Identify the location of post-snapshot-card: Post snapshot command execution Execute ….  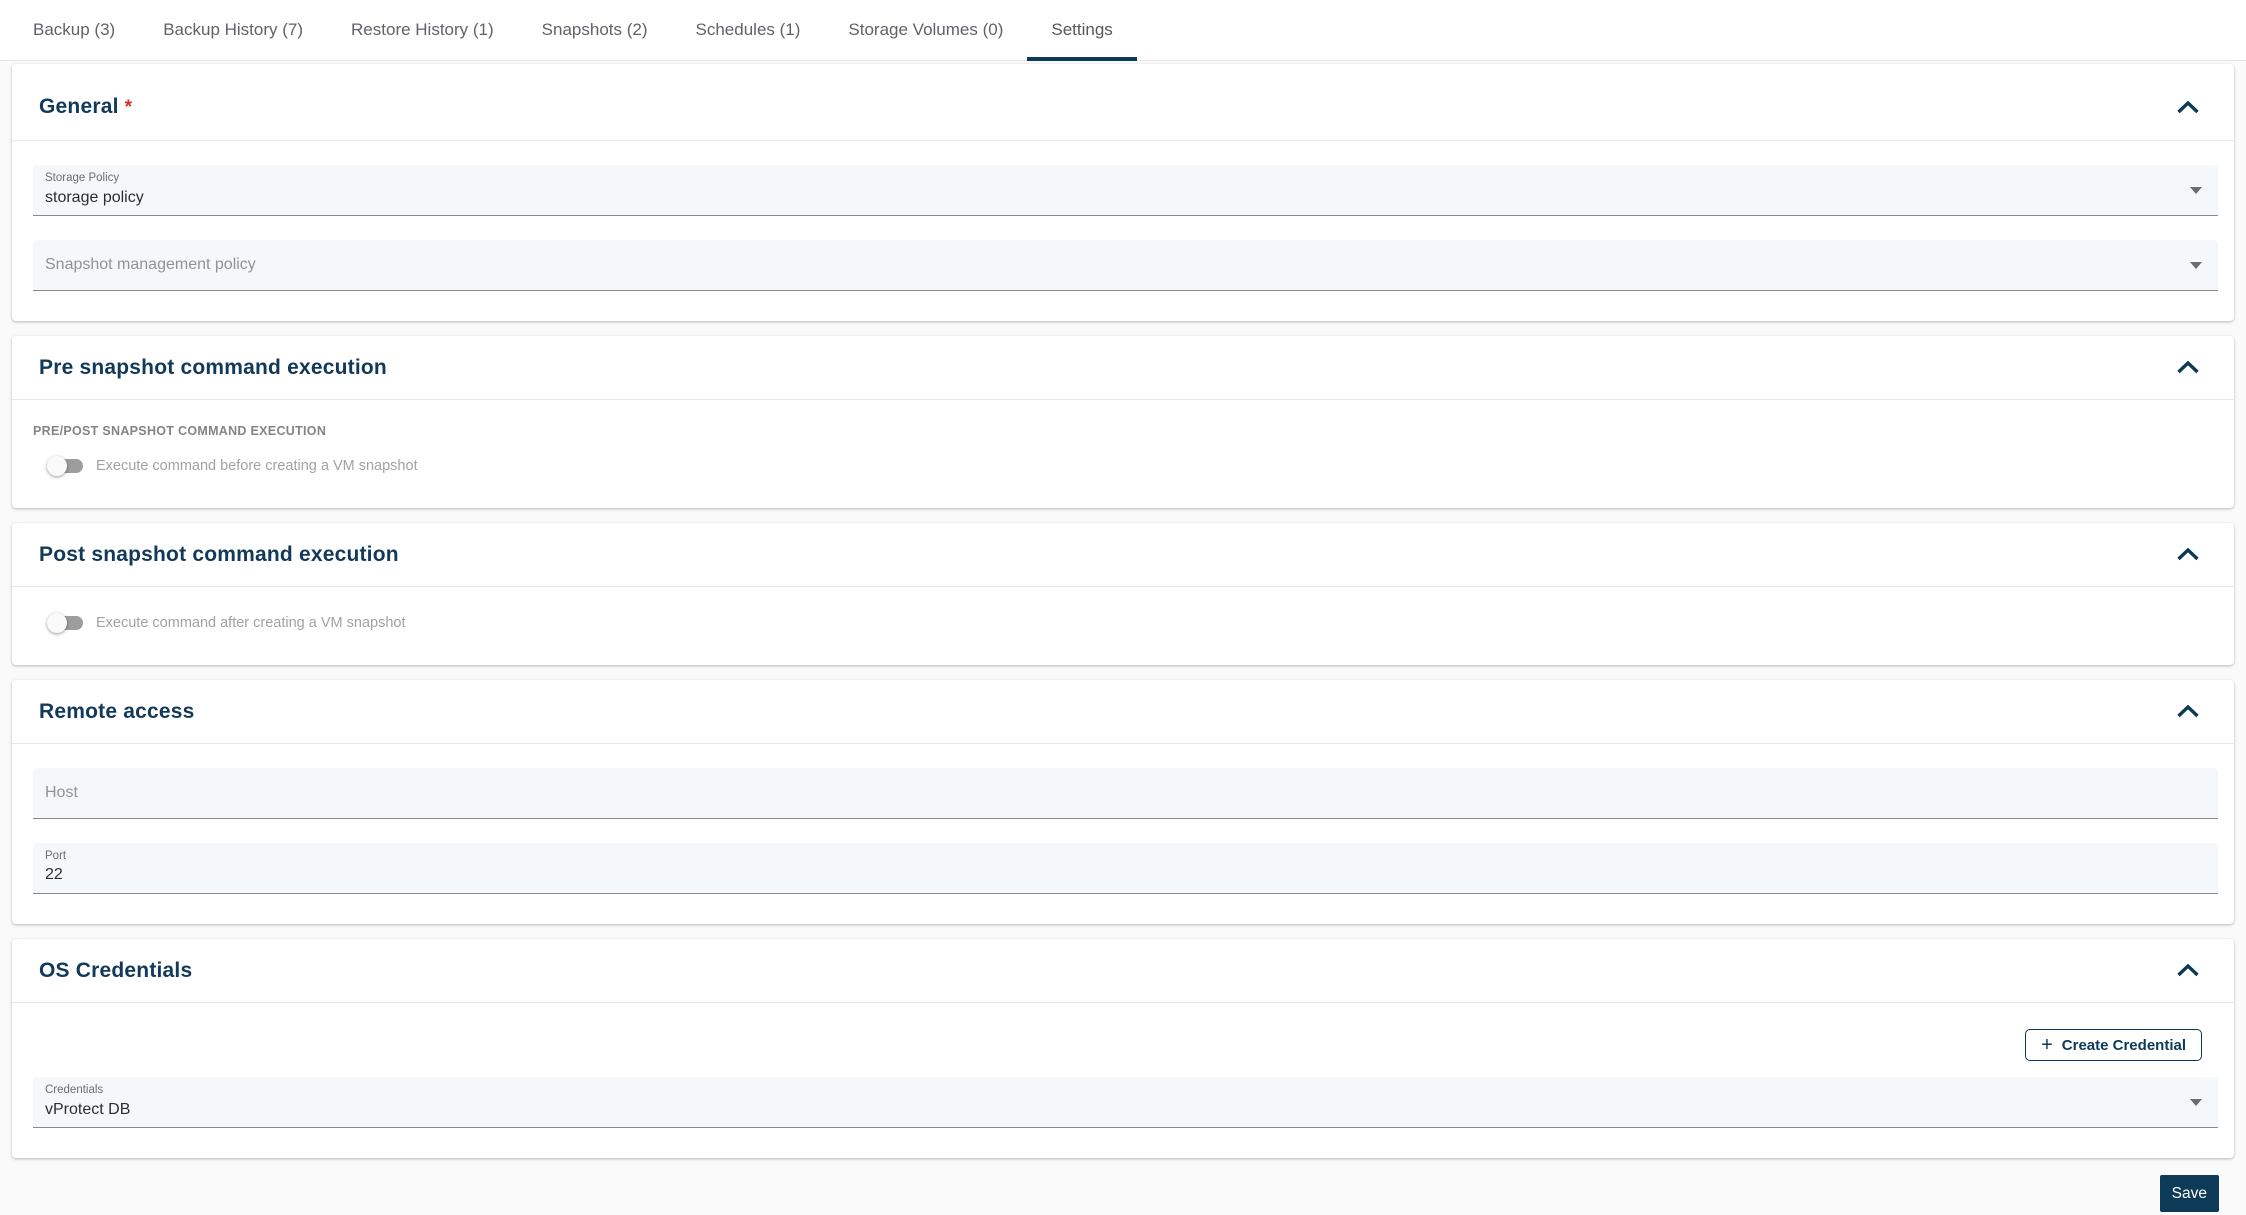
(1123, 594).